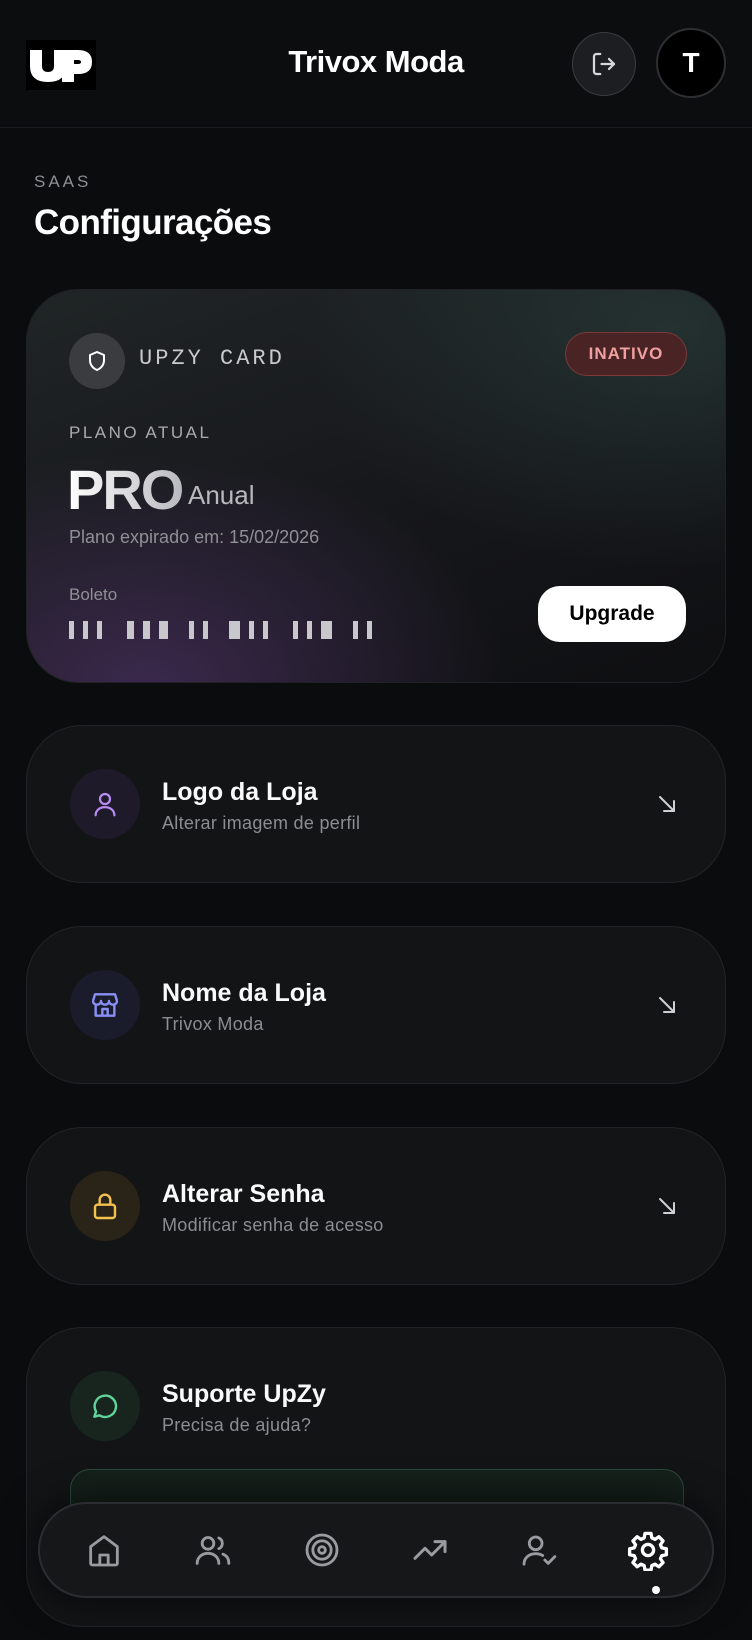  I want to click on user-check-icon, so click(539, 1550).